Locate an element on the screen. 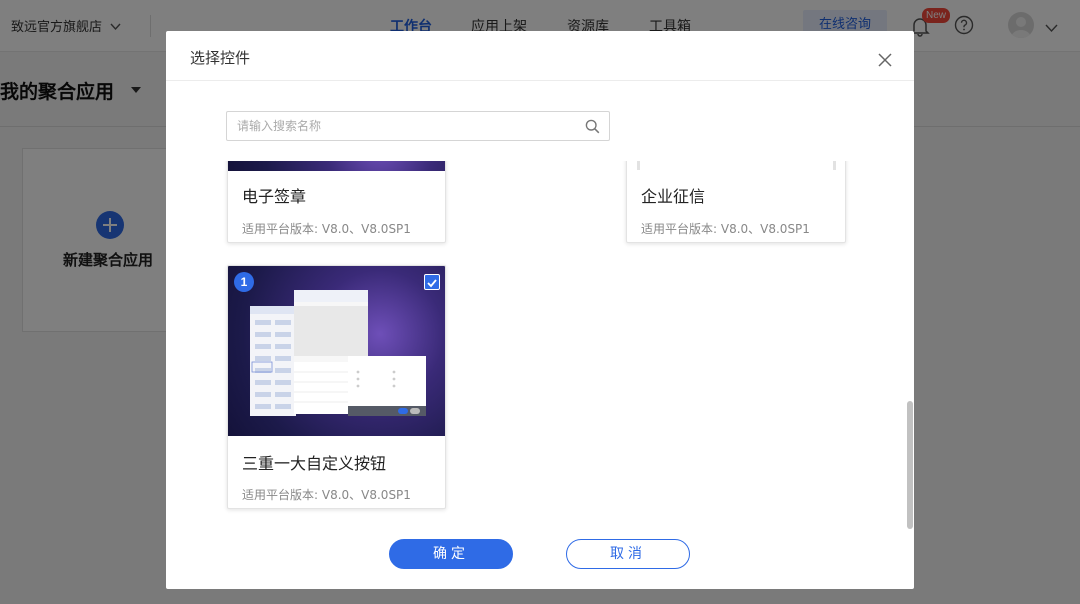 This screenshot has width=1080, height=604. search-input is located at coordinates (407, 126).